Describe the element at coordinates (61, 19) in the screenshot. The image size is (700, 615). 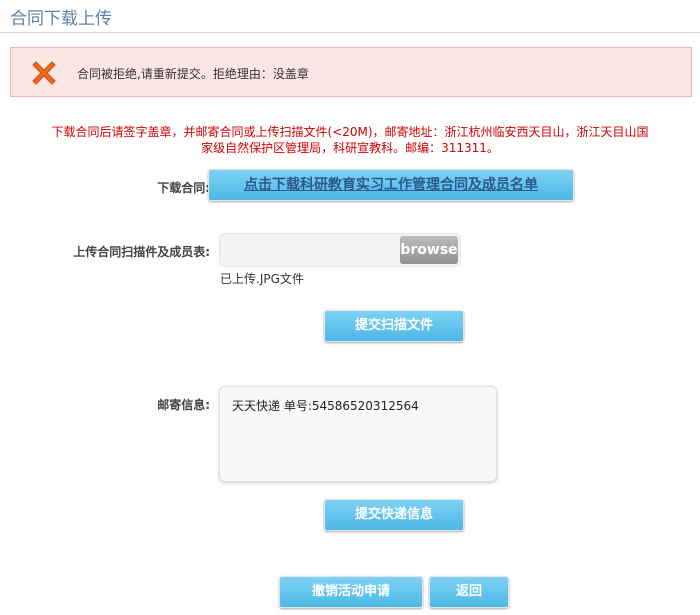
I see `page-title: 合同下载上传` at that location.